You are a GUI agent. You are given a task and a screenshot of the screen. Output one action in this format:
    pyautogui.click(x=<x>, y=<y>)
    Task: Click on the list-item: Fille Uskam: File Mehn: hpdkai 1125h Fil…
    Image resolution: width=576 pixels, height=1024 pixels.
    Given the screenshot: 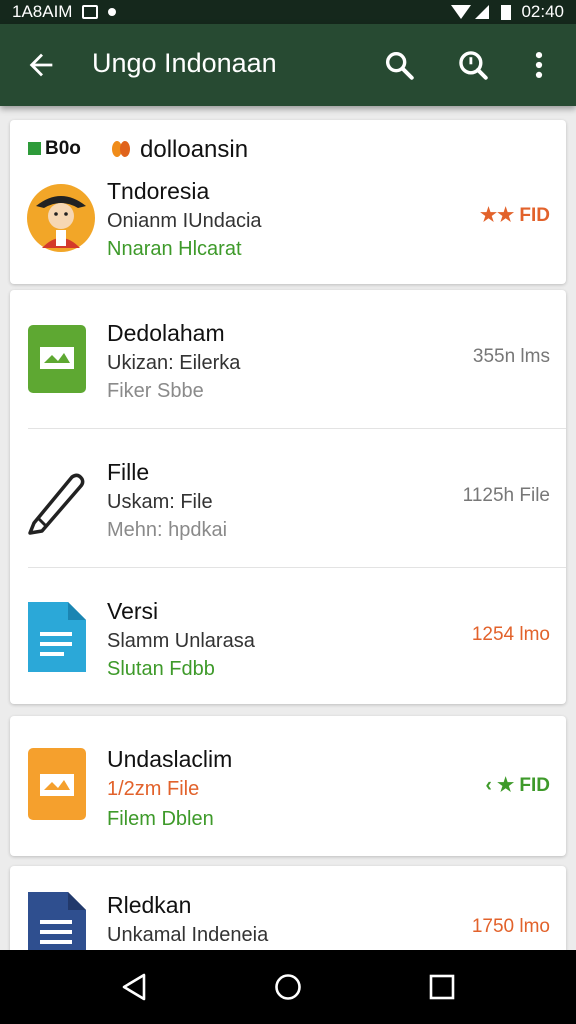 What is the action you would take?
    pyautogui.click(x=288, y=498)
    